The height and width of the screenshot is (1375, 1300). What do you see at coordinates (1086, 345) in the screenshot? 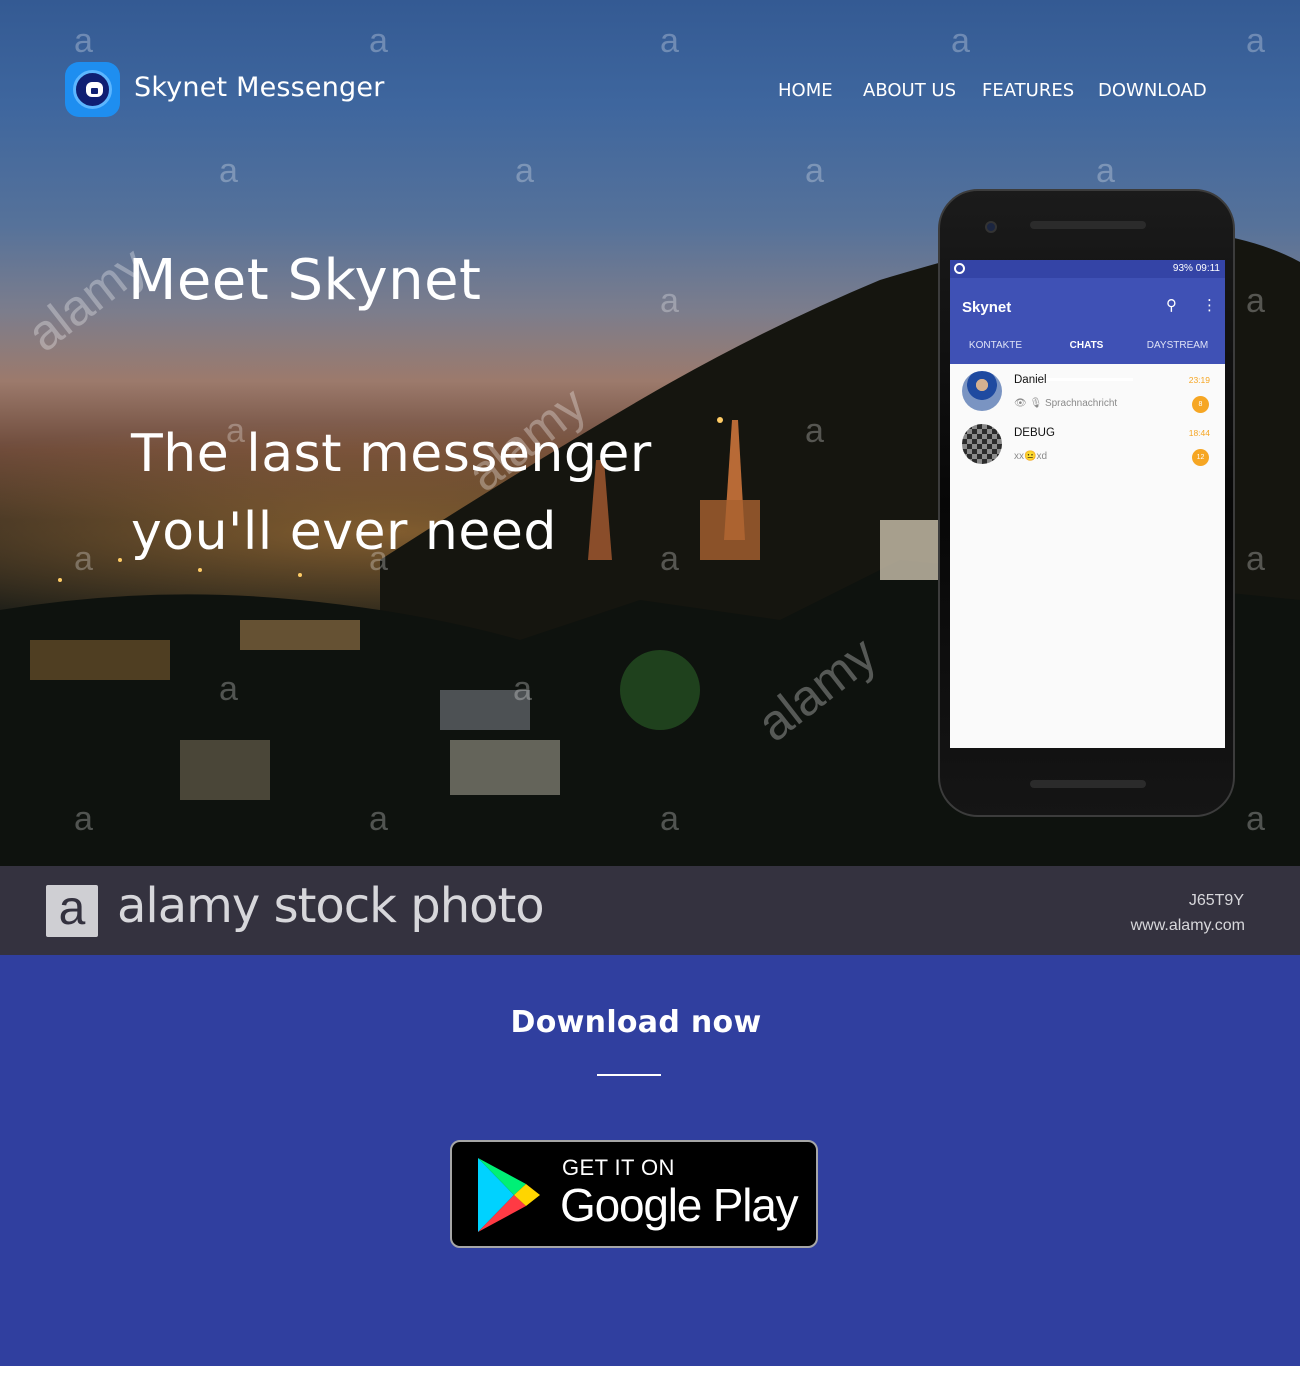
I see `tab-chats: CHATS` at bounding box center [1086, 345].